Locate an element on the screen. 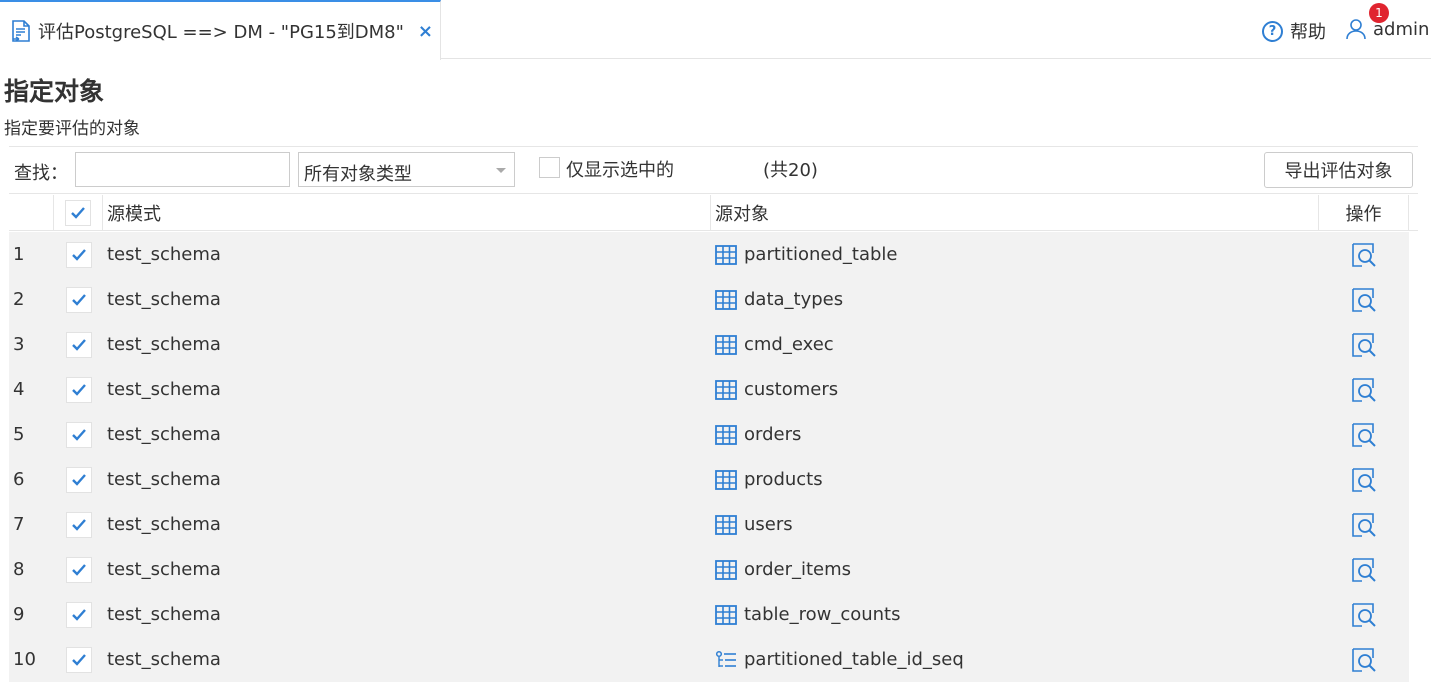  table-row: 8 test_schema order_items is located at coordinates (709, 569).